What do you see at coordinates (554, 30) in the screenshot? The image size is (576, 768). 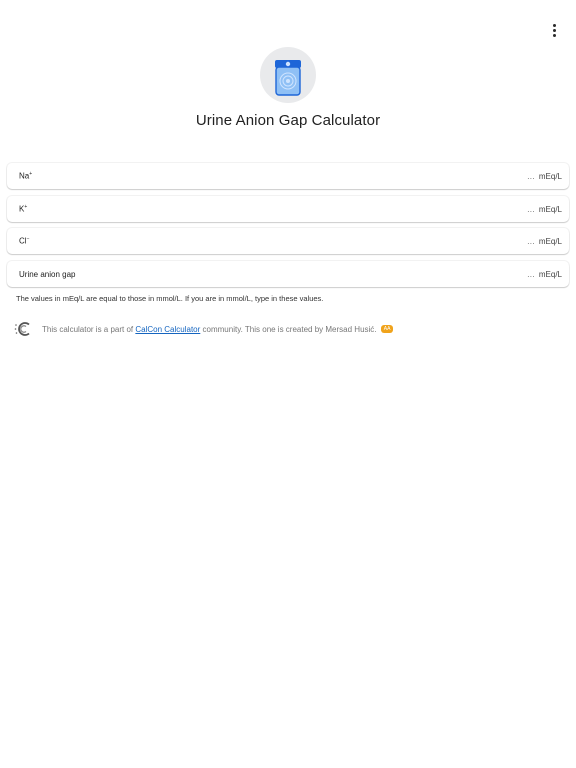 I see `more-menu-button` at bounding box center [554, 30].